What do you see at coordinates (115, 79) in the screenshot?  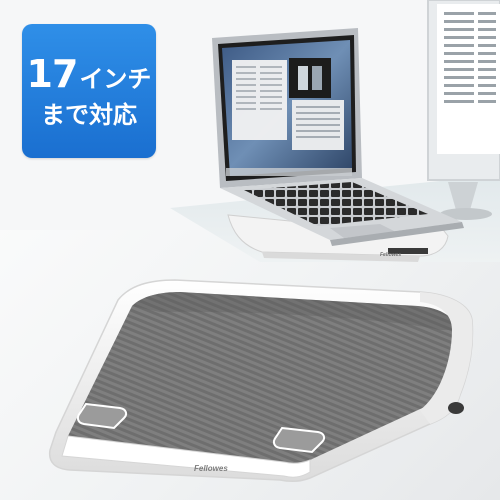 I see `badge-unit: インチ` at bounding box center [115, 79].